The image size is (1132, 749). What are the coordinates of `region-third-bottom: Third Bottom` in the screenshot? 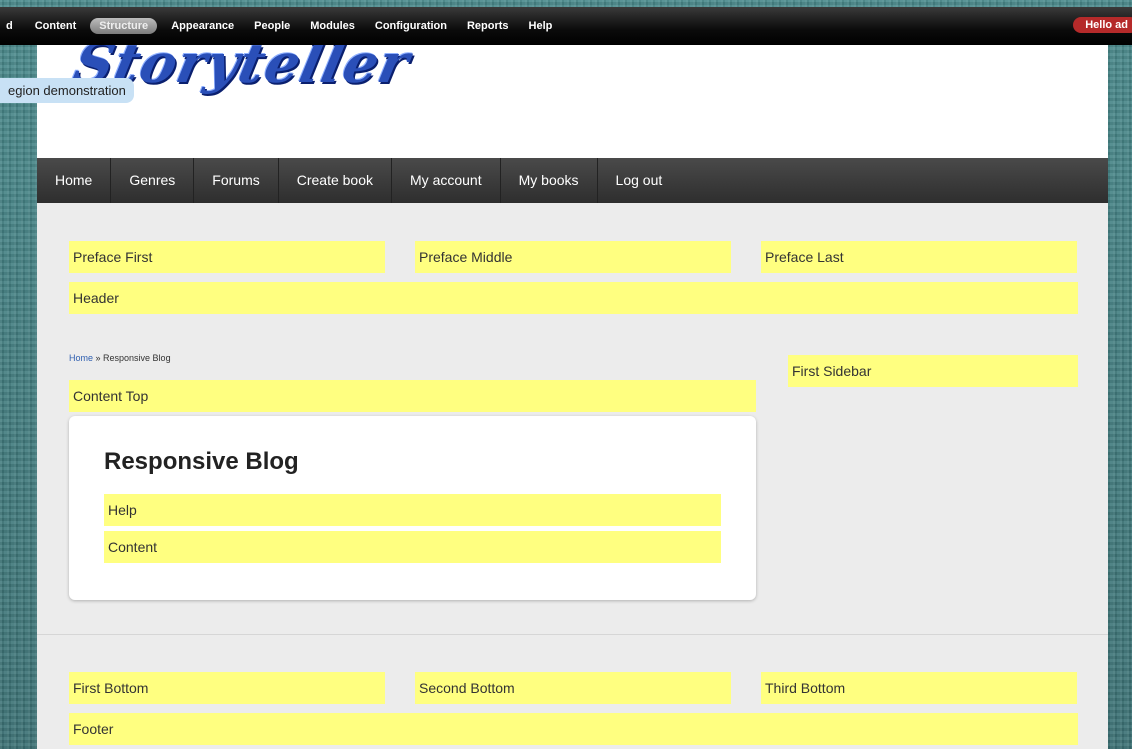 It's located at (919, 688).